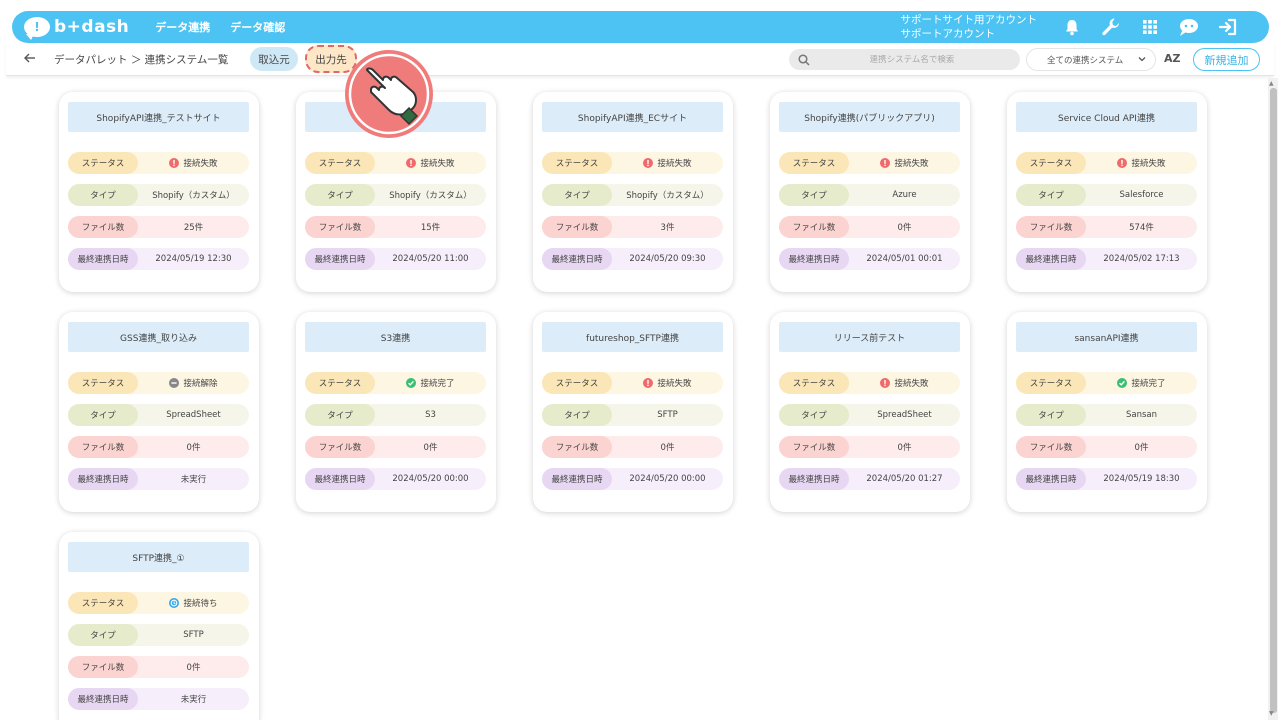  What do you see at coordinates (274, 59) in the screenshot?
I see `tab-import-source: 取込元` at bounding box center [274, 59].